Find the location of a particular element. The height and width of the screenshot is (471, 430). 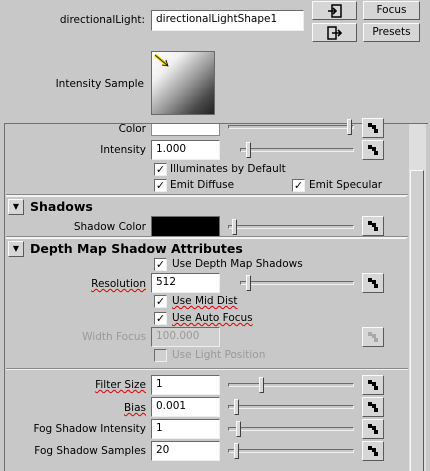

select-output-icon is located at coordinates (334, 33).